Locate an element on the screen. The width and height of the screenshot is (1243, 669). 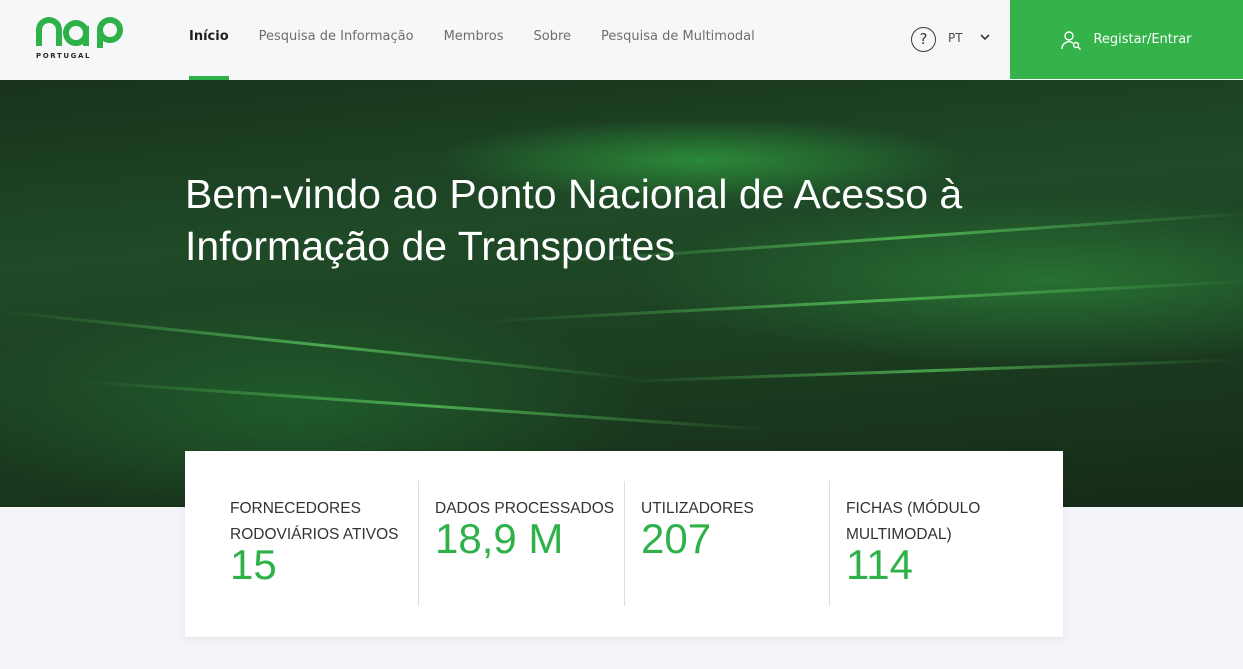
stat-value: 15 is located at coordinates (253, 564).